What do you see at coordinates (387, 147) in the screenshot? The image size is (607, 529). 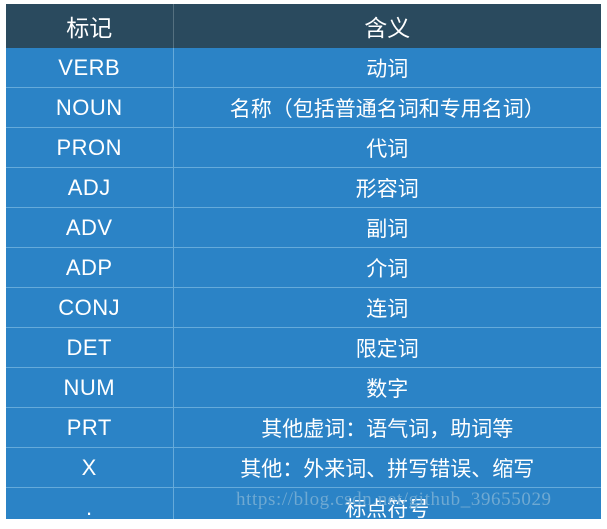 I see `cell-meaning: 代词` at bounding box center [387, 147].